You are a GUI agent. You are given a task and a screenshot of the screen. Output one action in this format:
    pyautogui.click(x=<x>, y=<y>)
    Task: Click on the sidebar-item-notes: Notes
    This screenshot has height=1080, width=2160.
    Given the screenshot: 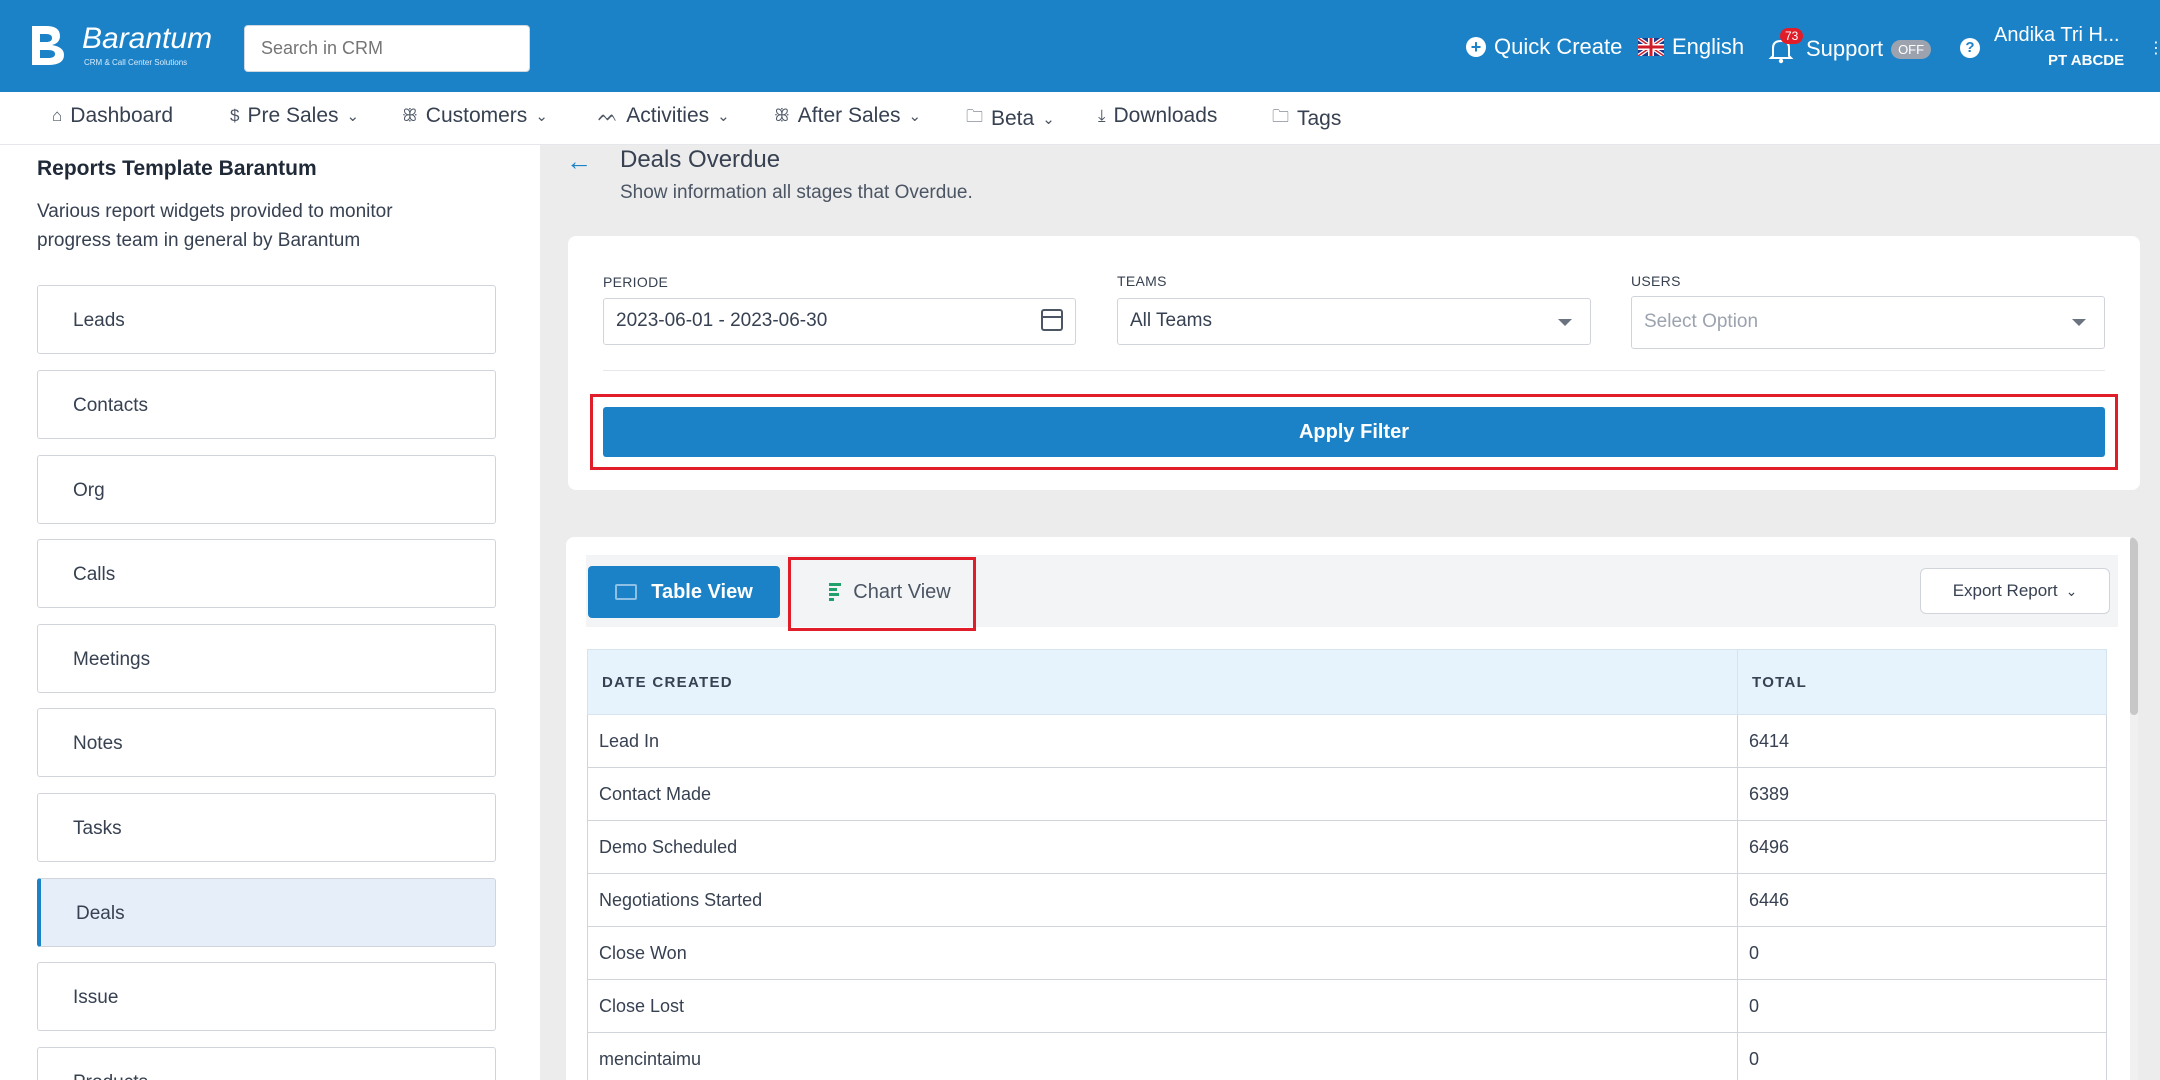 What is the action you would take?
    pyautogui.click(x=266, y=742)
    